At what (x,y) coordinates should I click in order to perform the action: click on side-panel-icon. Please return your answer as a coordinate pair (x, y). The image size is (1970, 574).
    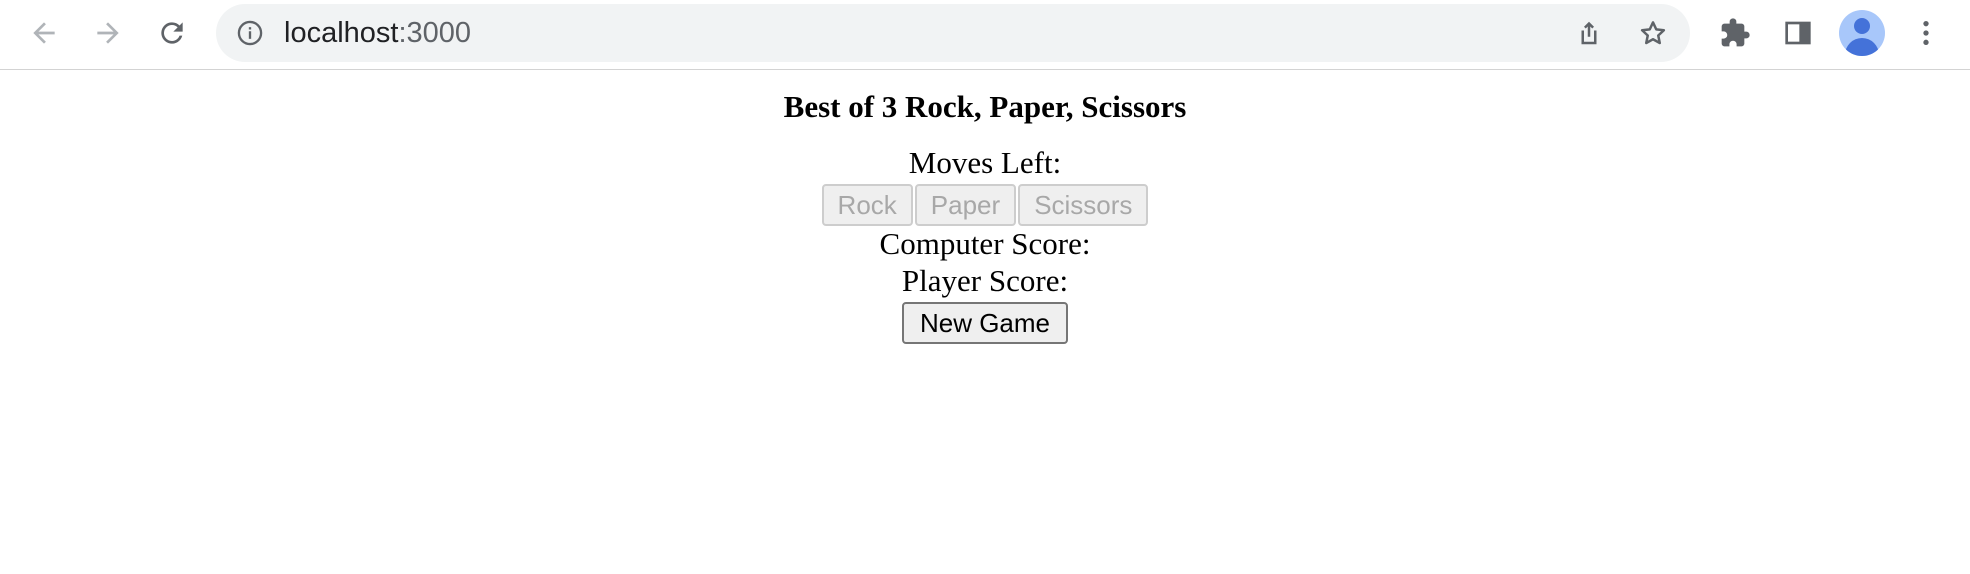
    Looking at the image, I should click on (1798, 33).